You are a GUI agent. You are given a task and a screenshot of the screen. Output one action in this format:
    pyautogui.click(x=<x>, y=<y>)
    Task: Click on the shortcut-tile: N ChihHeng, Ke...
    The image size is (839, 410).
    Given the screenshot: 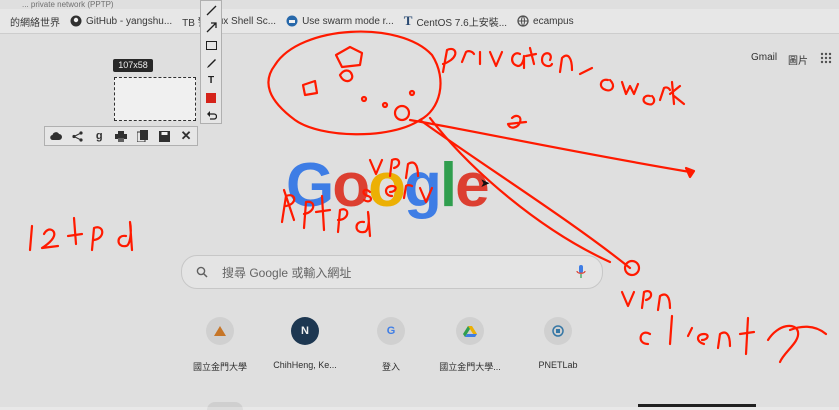 What is the action you would take?
    pyautogui.click(x=305, y=343)
    